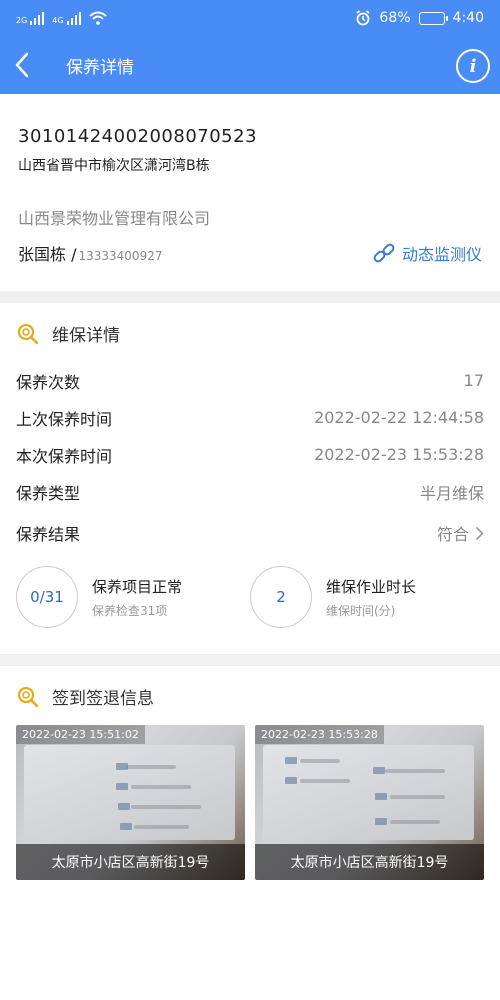  I want to click on maintenance-header: 维保详情, so click(250, 332).